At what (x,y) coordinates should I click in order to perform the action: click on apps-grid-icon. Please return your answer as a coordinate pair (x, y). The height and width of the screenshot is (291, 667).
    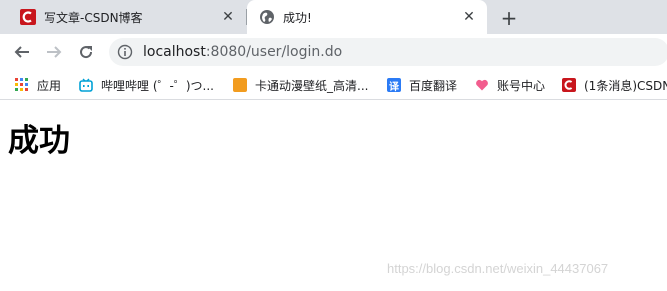
    Looking at the image, I should click on (21, 84).